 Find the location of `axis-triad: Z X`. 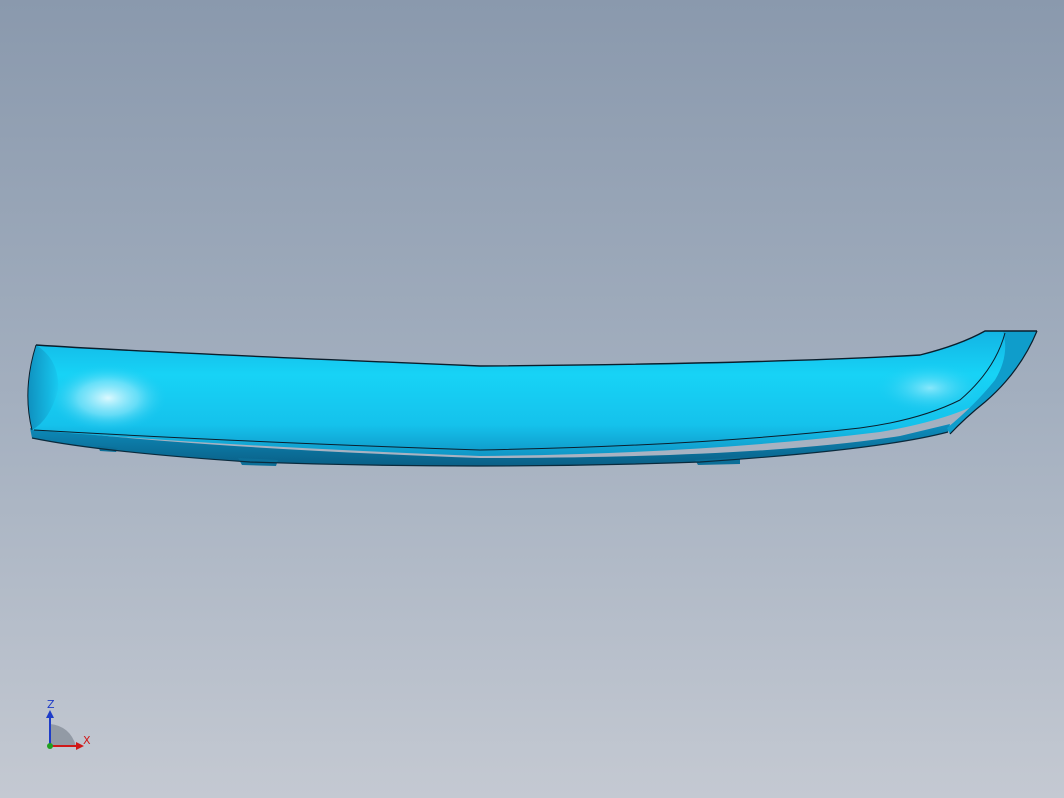

axis-triad: Z X is located at coordinates (70, 728).